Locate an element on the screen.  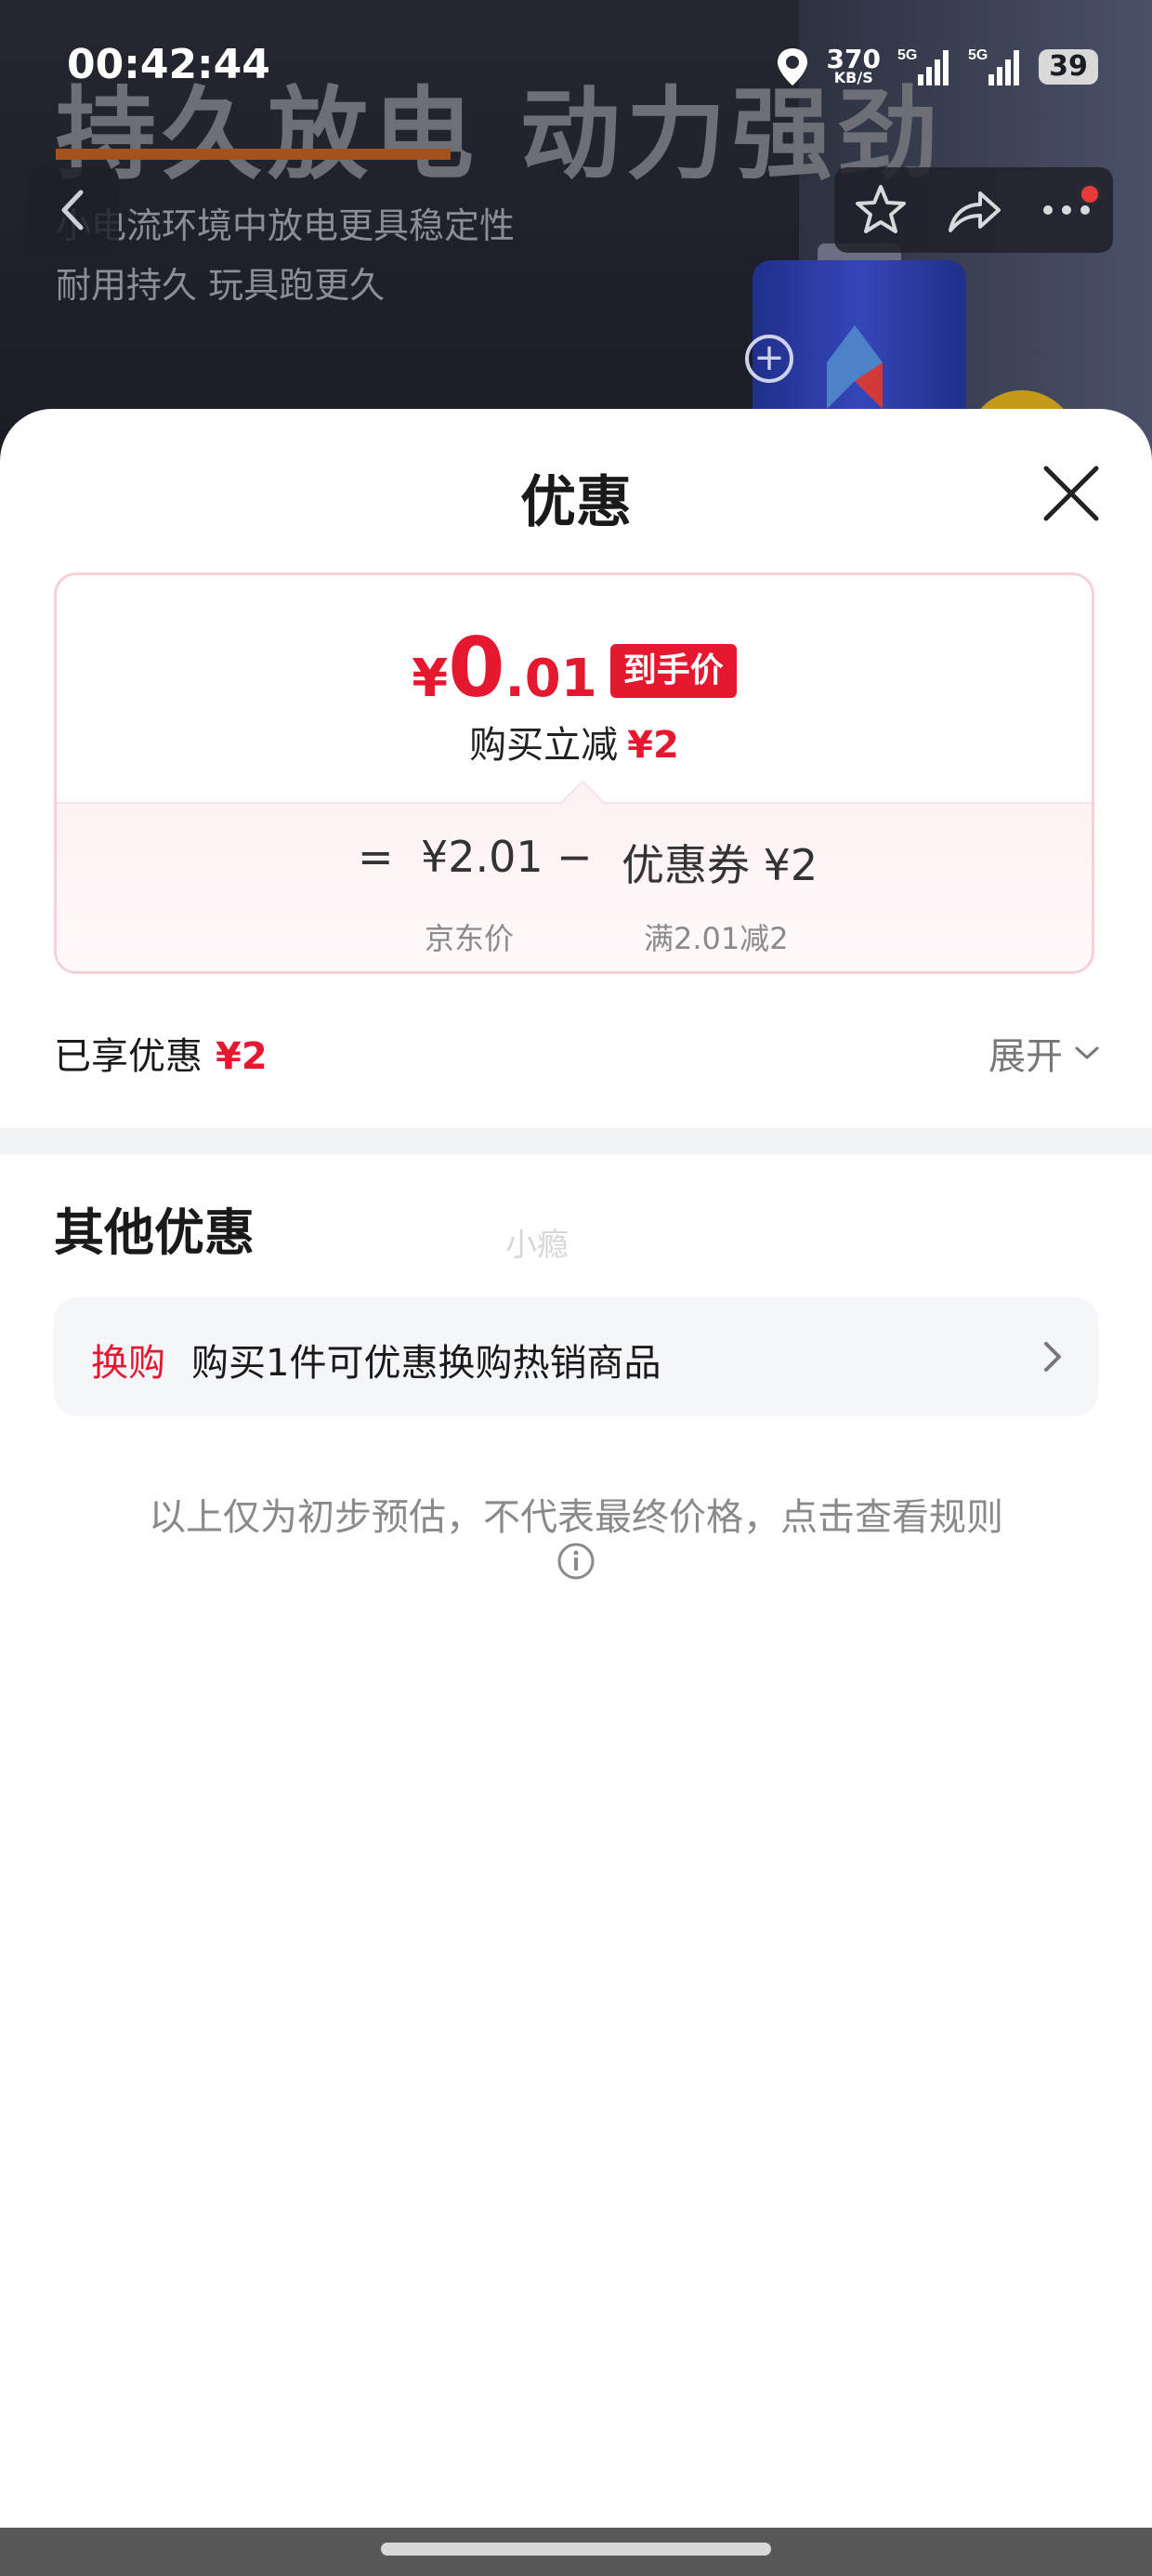
expand-button: 展开 is located at coordinates (1044, 1053).